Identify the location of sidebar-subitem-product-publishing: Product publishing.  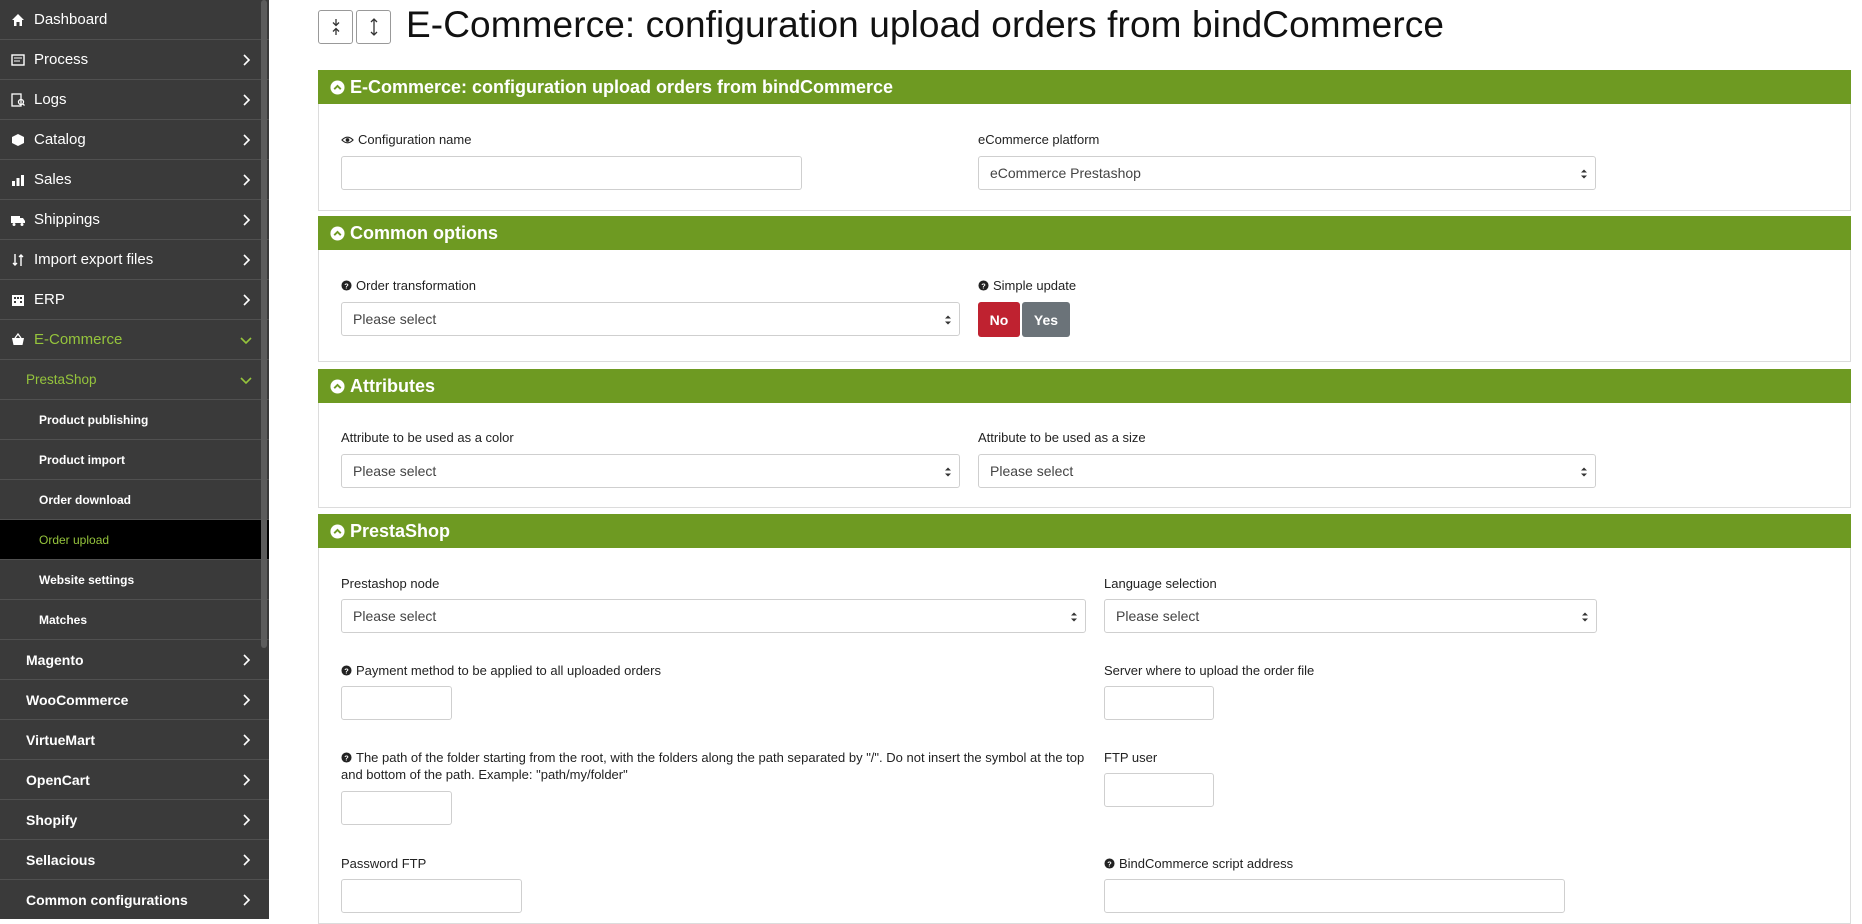
(134, 420).